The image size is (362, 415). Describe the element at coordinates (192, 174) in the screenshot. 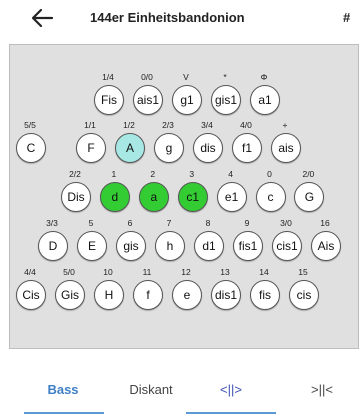

I see `key-fingering-label: 3` at that location.